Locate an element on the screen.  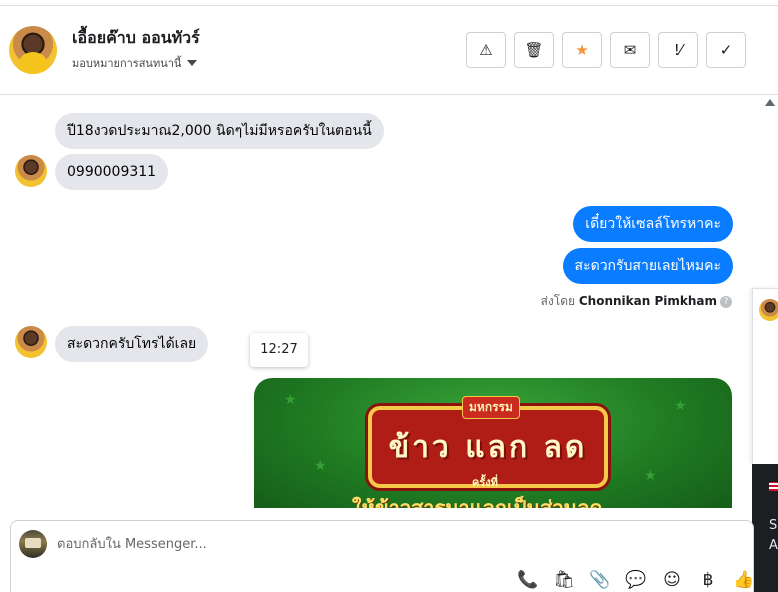
side-dark-panel: S A is located at coordinates (765, 528).